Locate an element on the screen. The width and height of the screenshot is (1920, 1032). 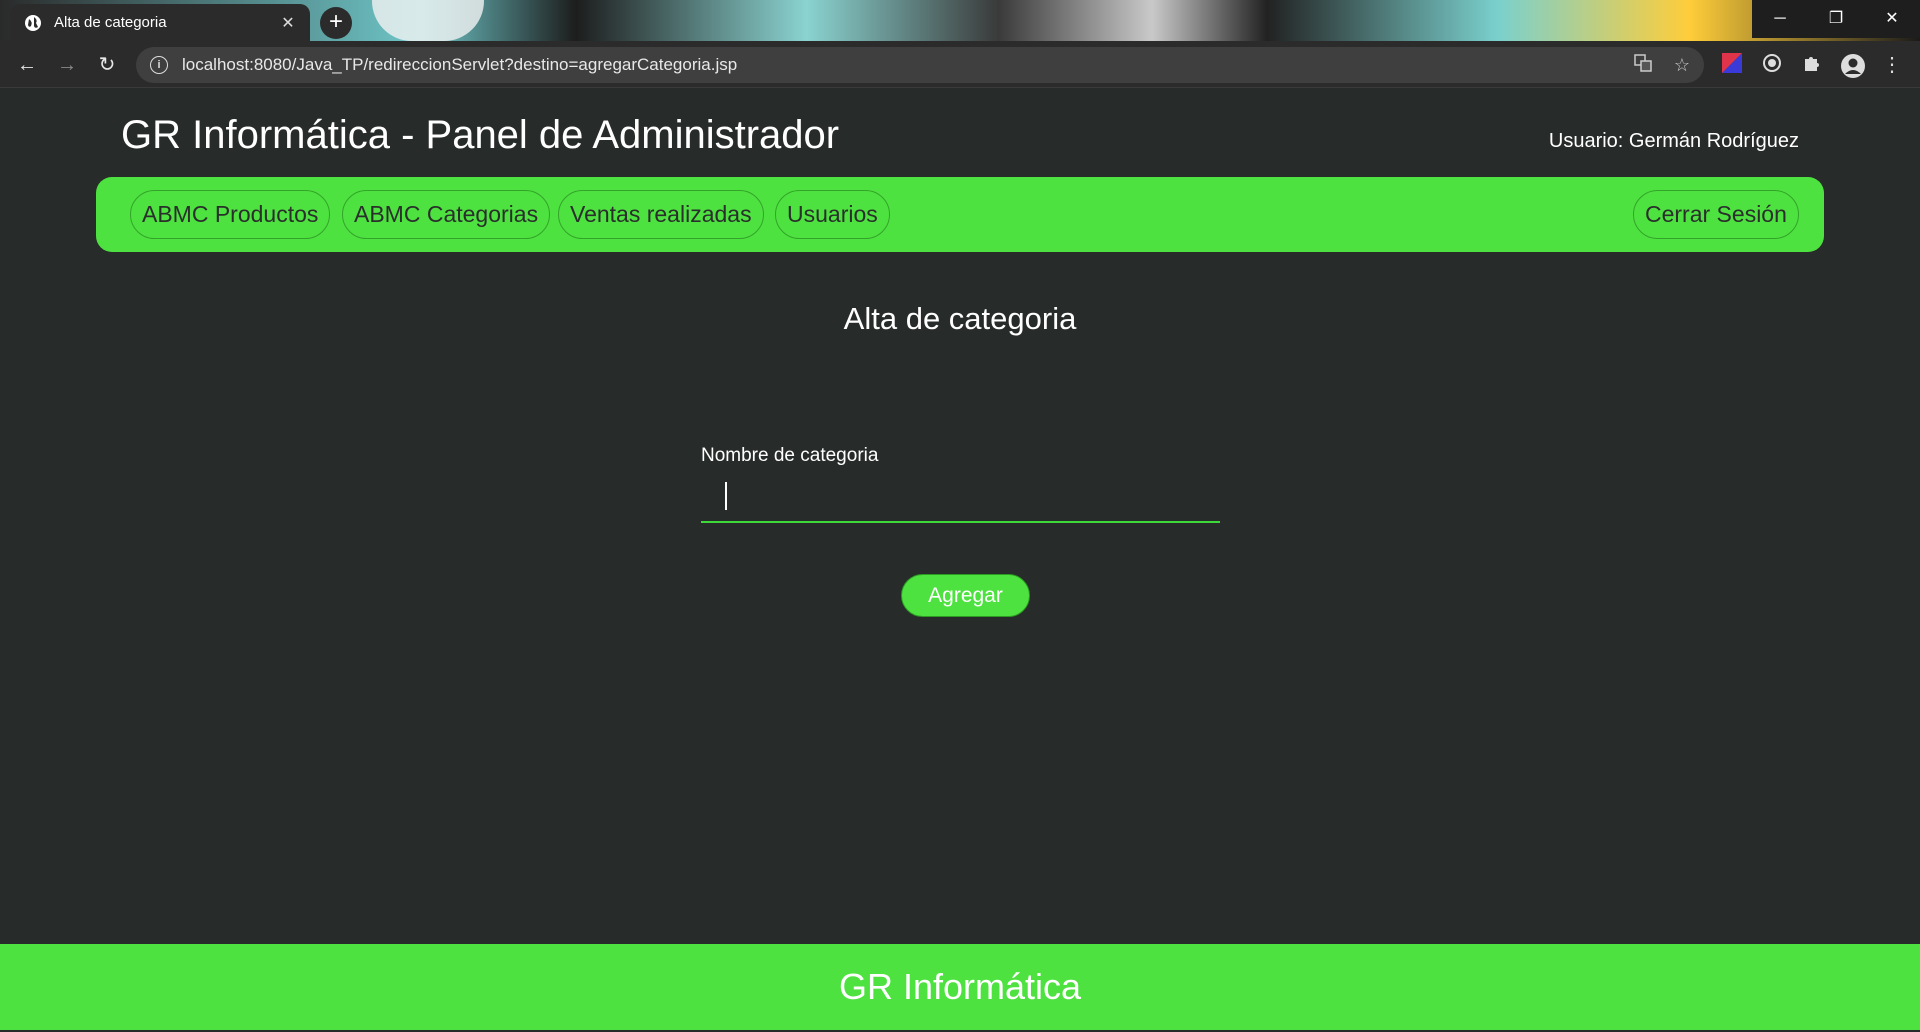
restore-button: ❐ is located at coordinates (1836, 19).